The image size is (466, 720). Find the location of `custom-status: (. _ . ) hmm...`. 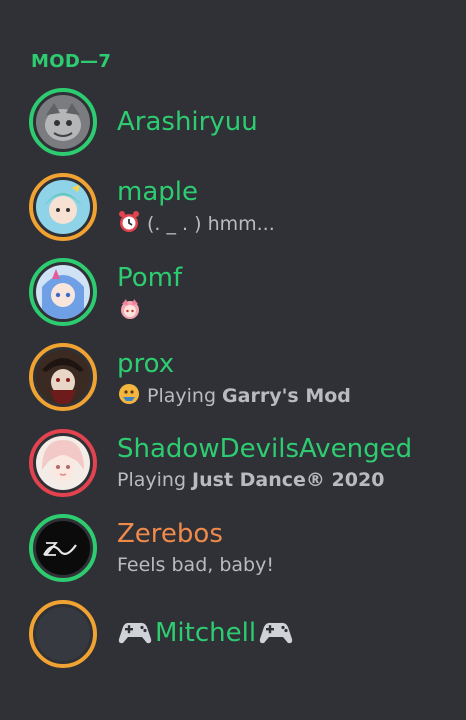

custom-status: (. _ . ) hmm... is located at coordinates (196, 225).